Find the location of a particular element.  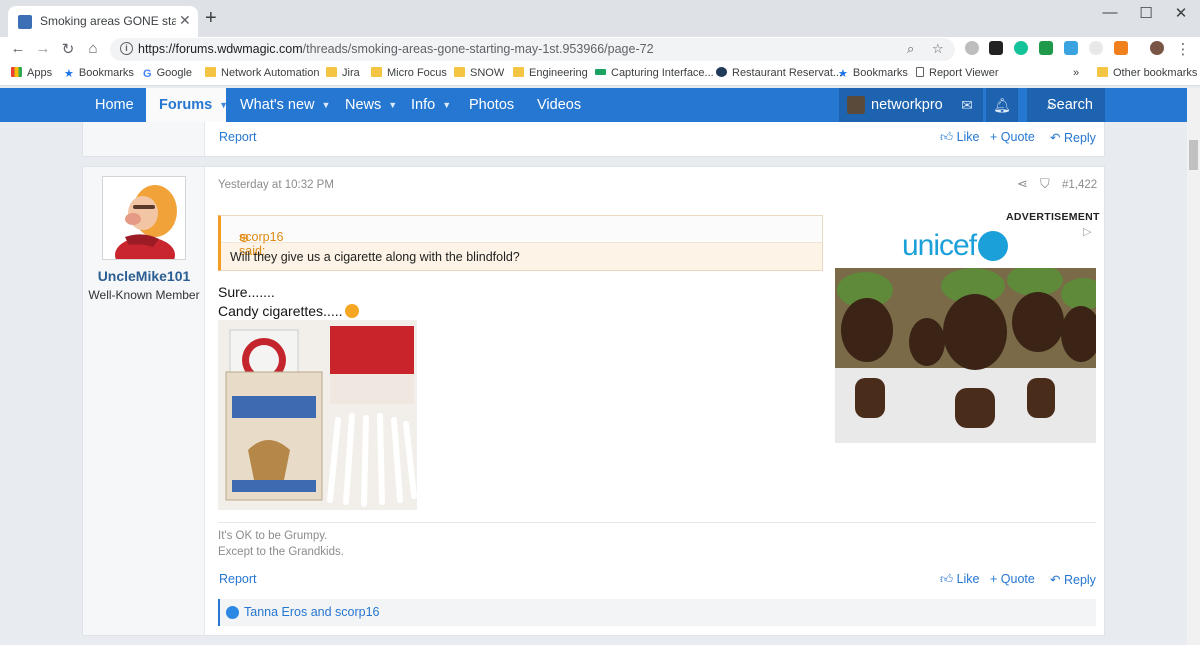

minimize-icon: — is located at coordinates (1110, 12).